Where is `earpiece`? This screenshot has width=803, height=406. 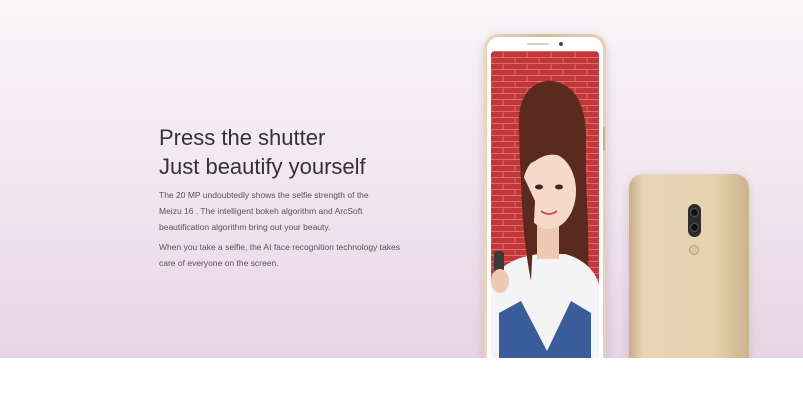
earpiece is located at coordinates (538, 44).